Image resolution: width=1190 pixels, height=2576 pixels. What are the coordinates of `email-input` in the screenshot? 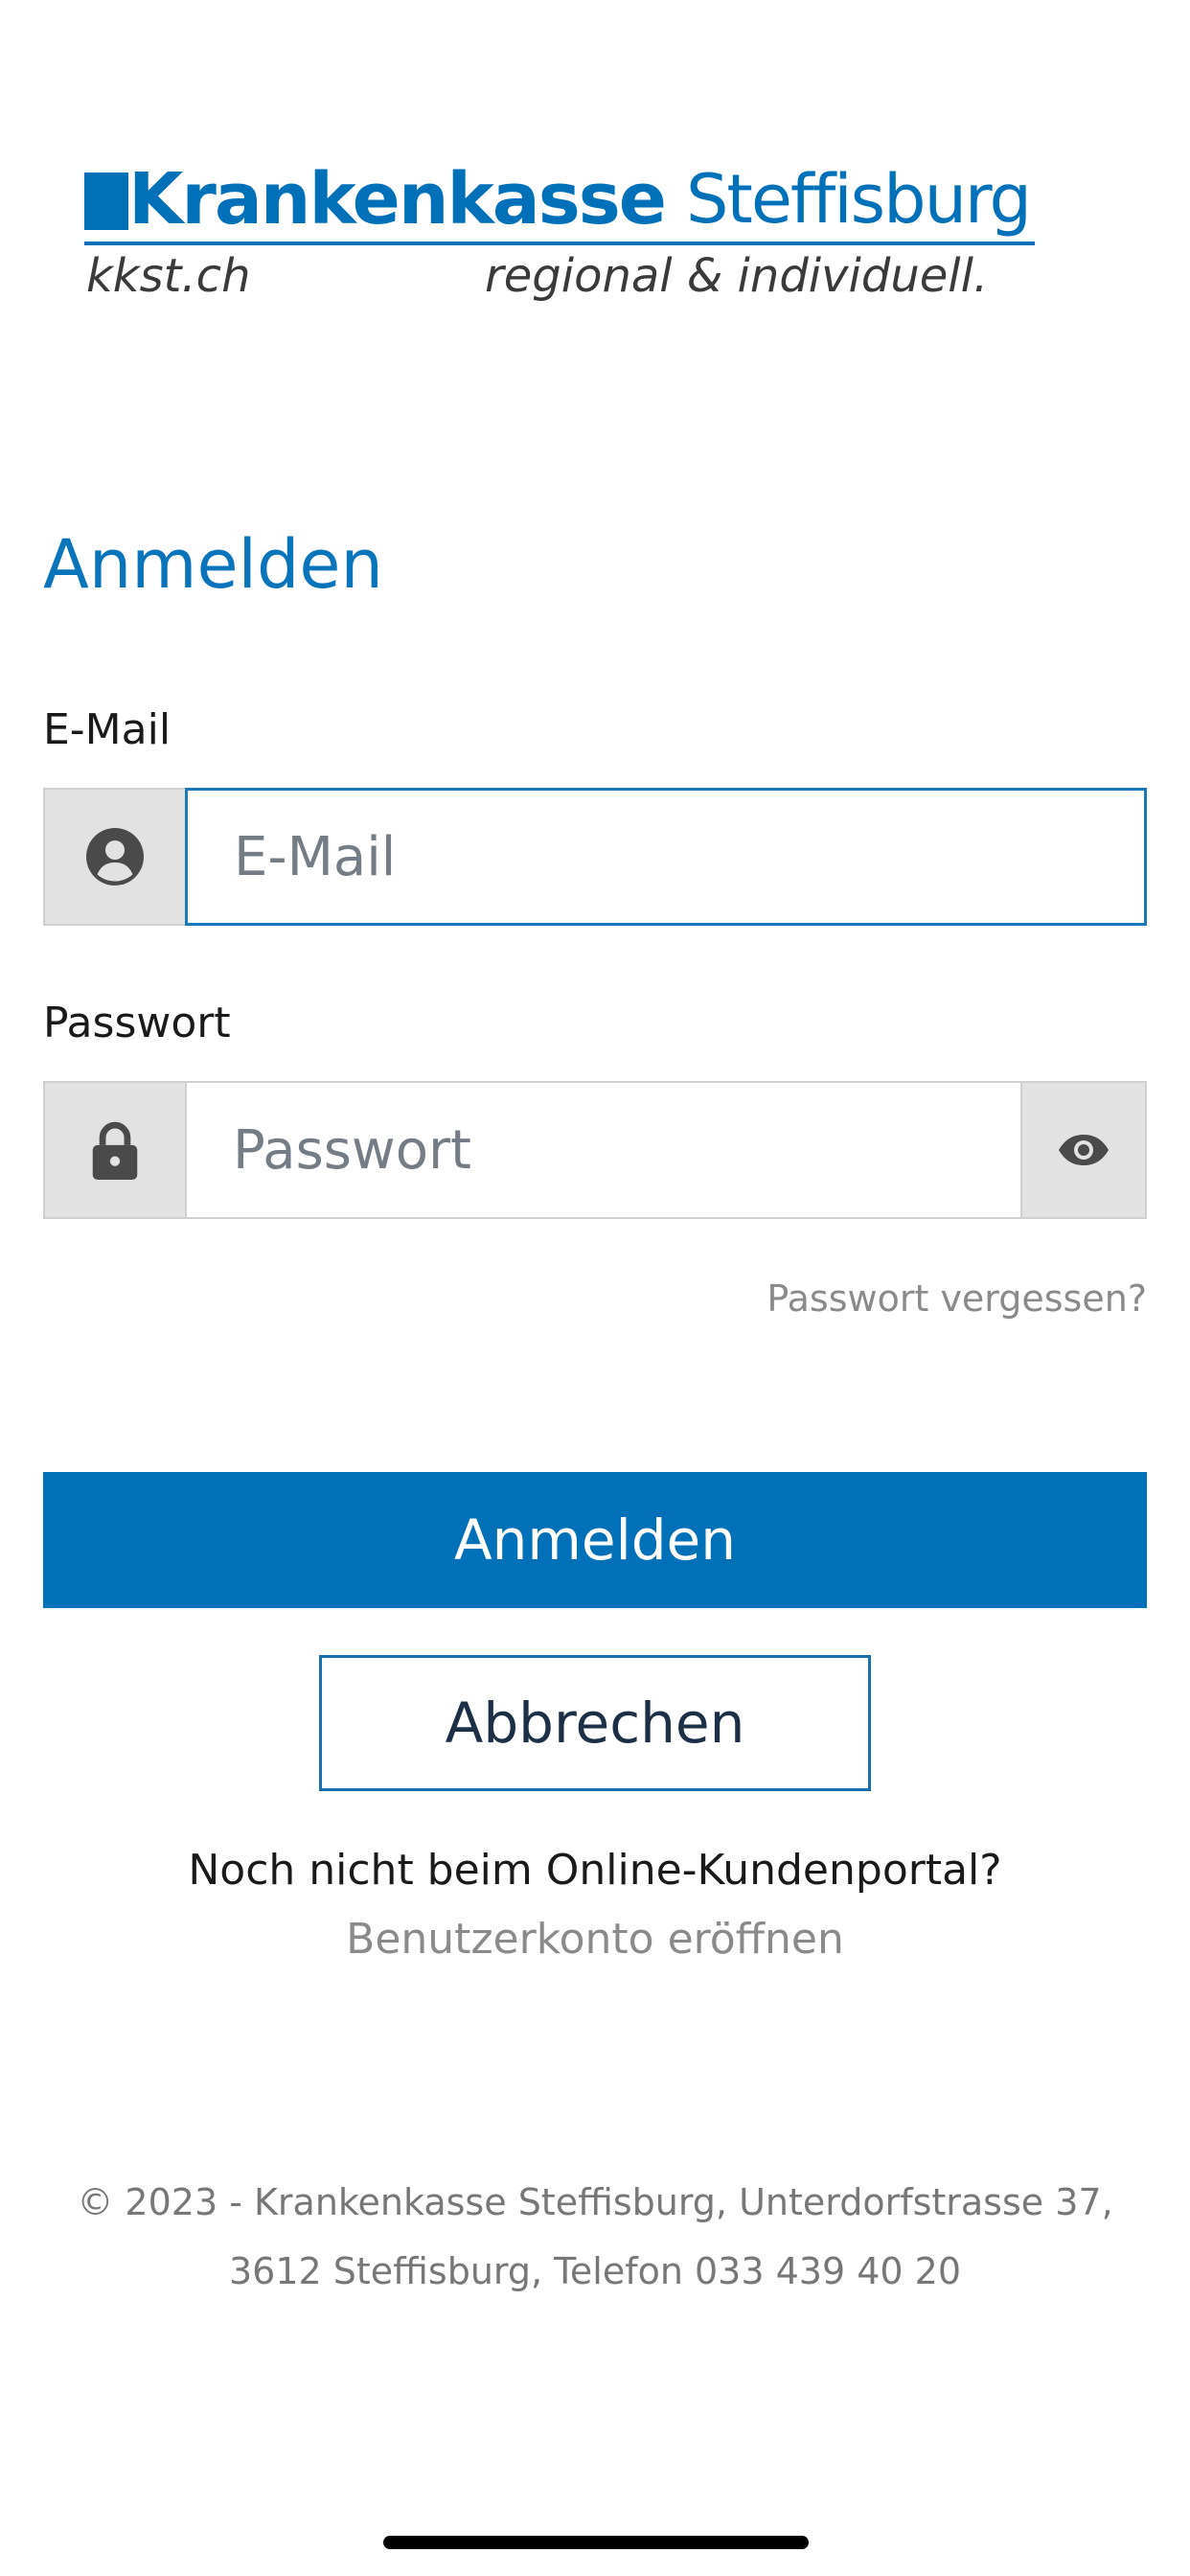 It's located at (666, 857).